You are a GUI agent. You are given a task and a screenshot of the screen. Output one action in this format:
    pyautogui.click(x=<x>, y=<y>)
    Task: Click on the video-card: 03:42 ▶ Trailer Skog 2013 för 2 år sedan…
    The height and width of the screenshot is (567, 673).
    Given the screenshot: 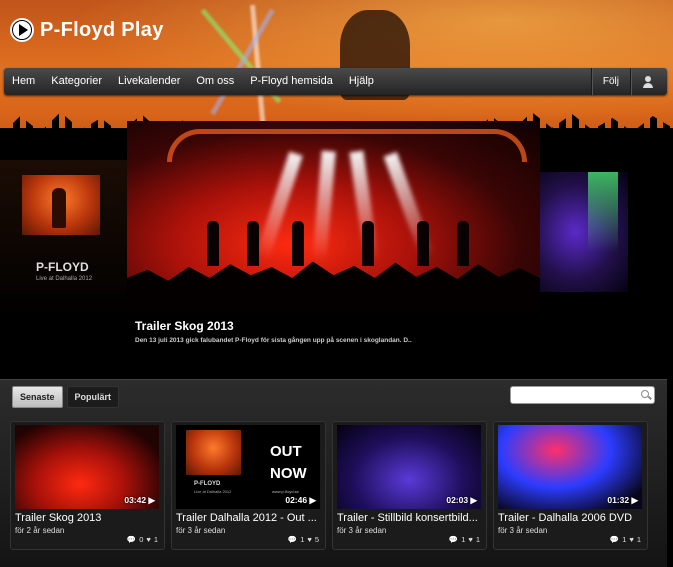 What is the action you would take?
    pyautogui.click(x=87, y=485)
    